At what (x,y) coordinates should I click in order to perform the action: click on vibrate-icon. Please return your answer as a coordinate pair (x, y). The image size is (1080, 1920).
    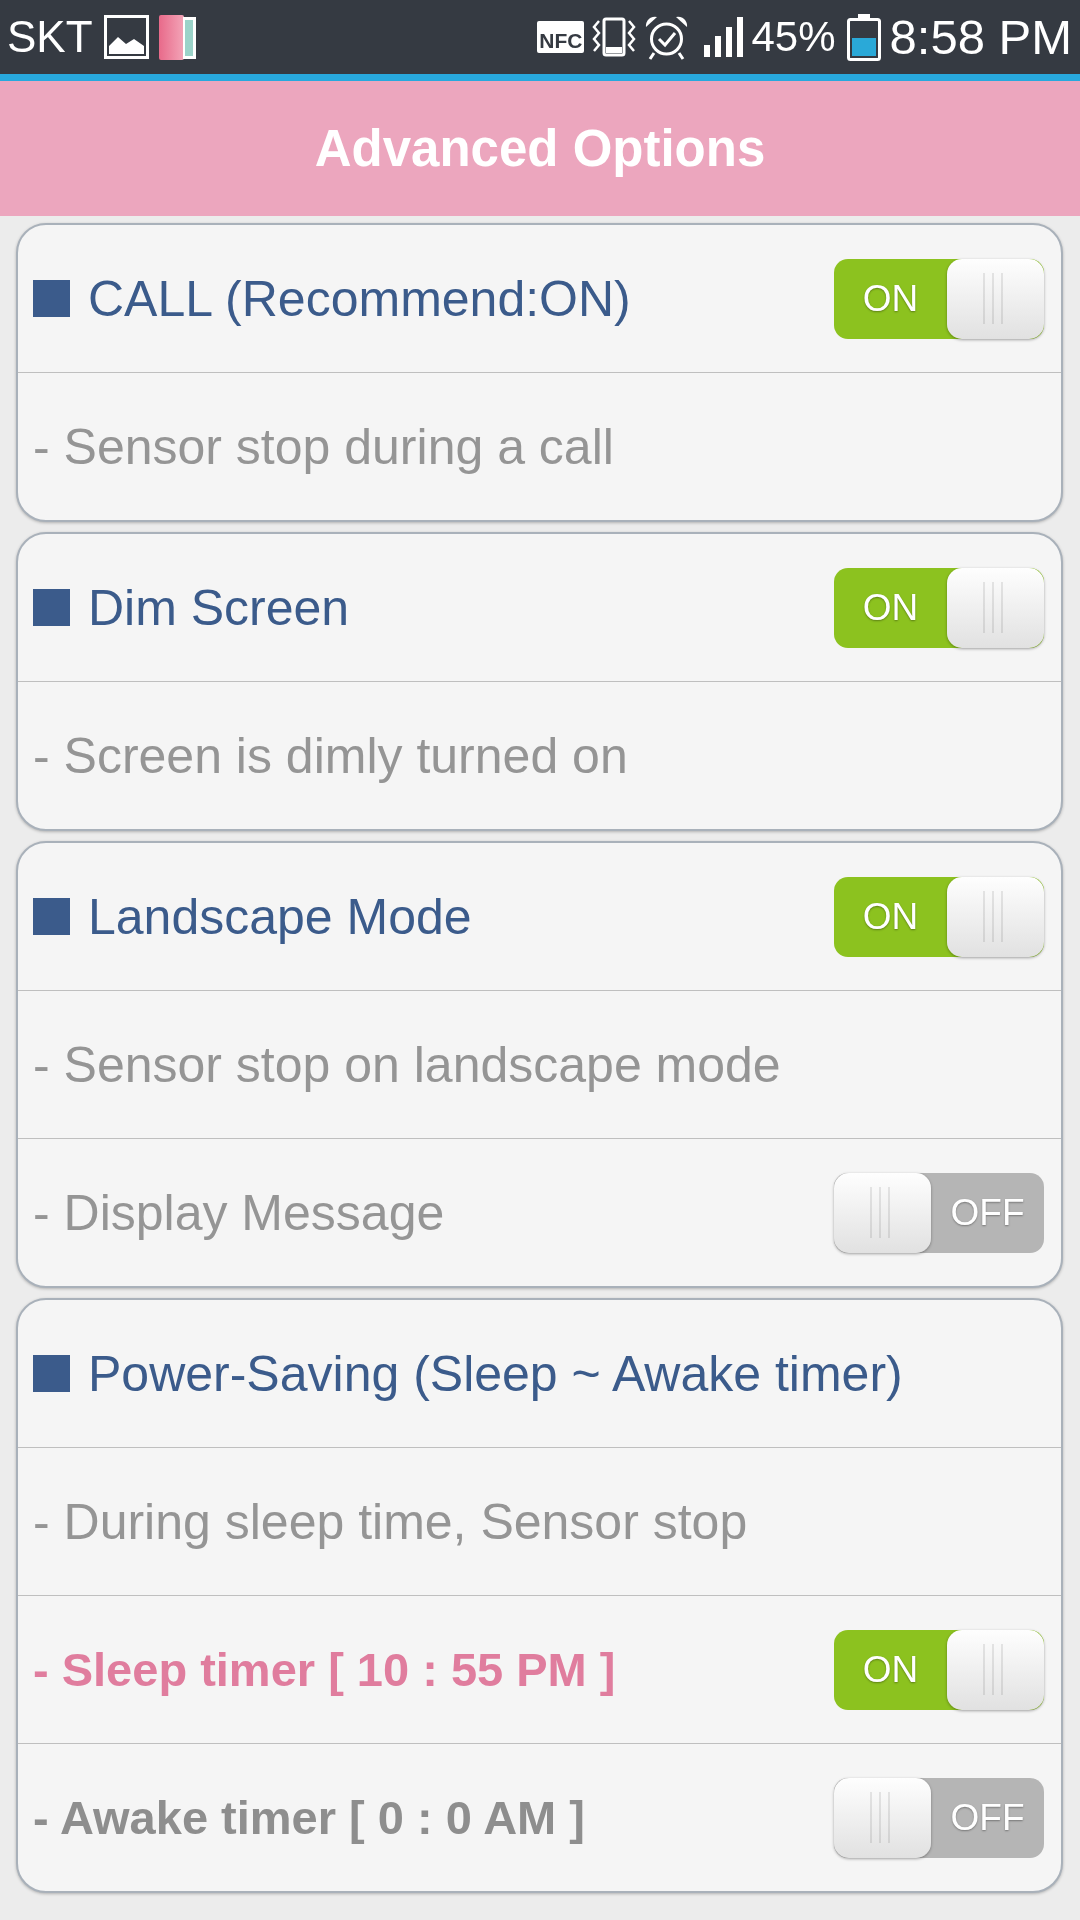
    Looking at the image, I should click on (614, 37).